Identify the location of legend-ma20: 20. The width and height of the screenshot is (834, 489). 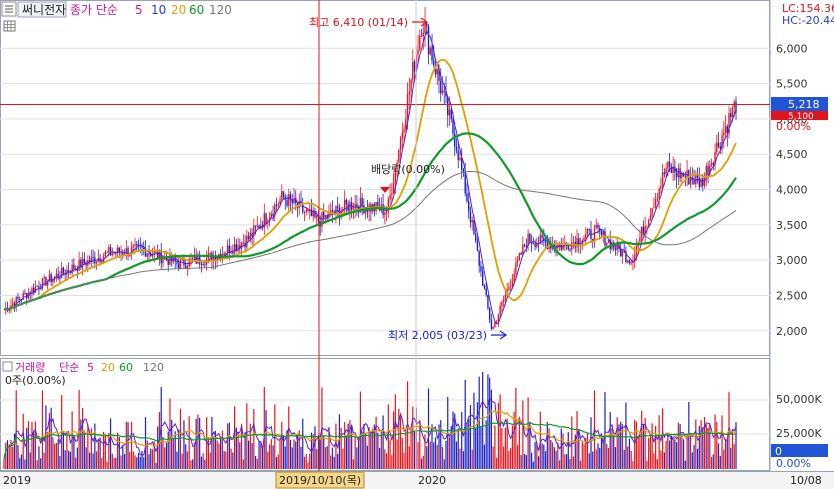
(178, 10).